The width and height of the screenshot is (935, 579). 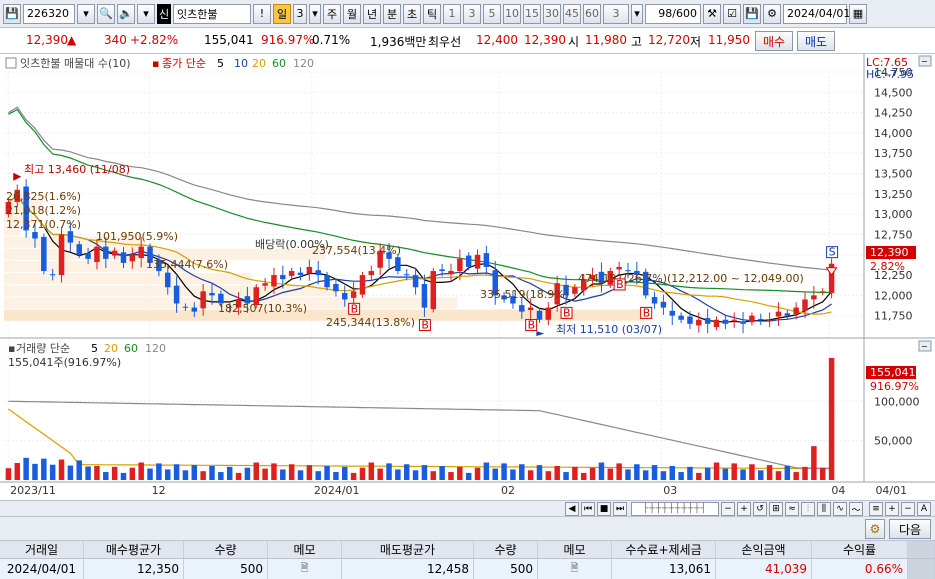 I want to click on text-tool-icon: ≡, so click(x=876, y=509).